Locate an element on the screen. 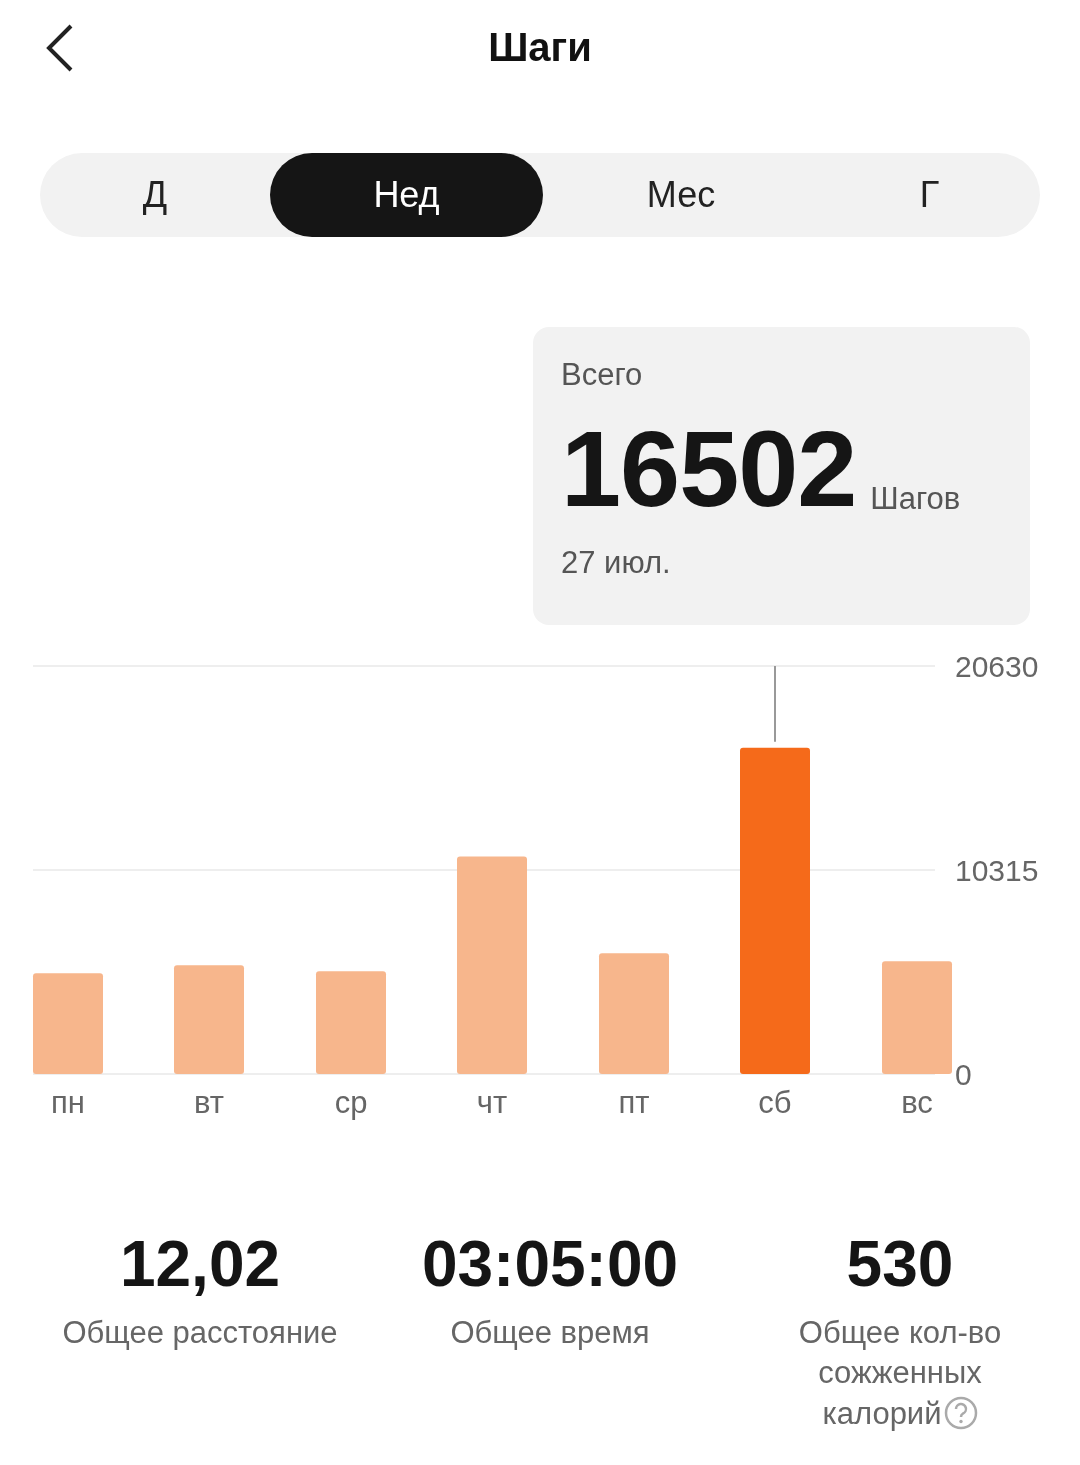  period-tab: Д is located at coordinates (155, 195).